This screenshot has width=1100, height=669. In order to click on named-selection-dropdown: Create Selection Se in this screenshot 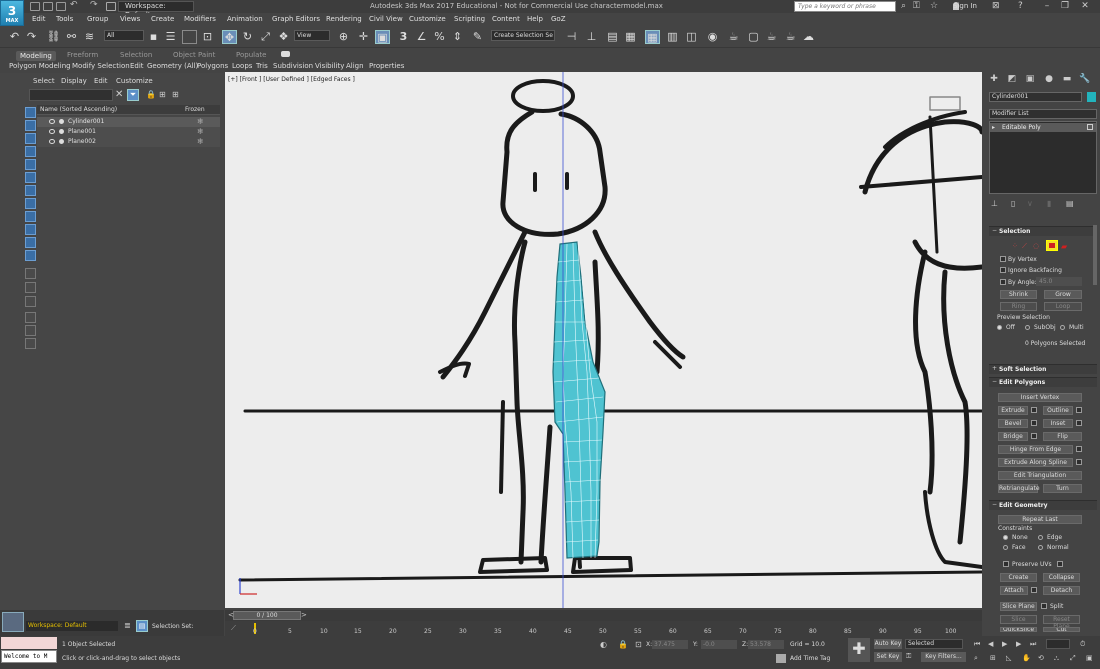, I will do `click(523, 35)`.